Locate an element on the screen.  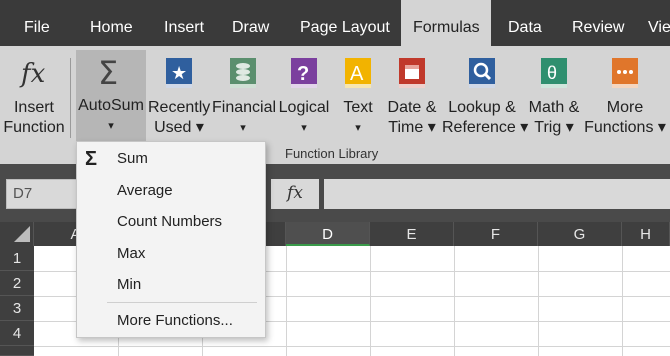
ribbon-separator is located at coordinates (70, 98).